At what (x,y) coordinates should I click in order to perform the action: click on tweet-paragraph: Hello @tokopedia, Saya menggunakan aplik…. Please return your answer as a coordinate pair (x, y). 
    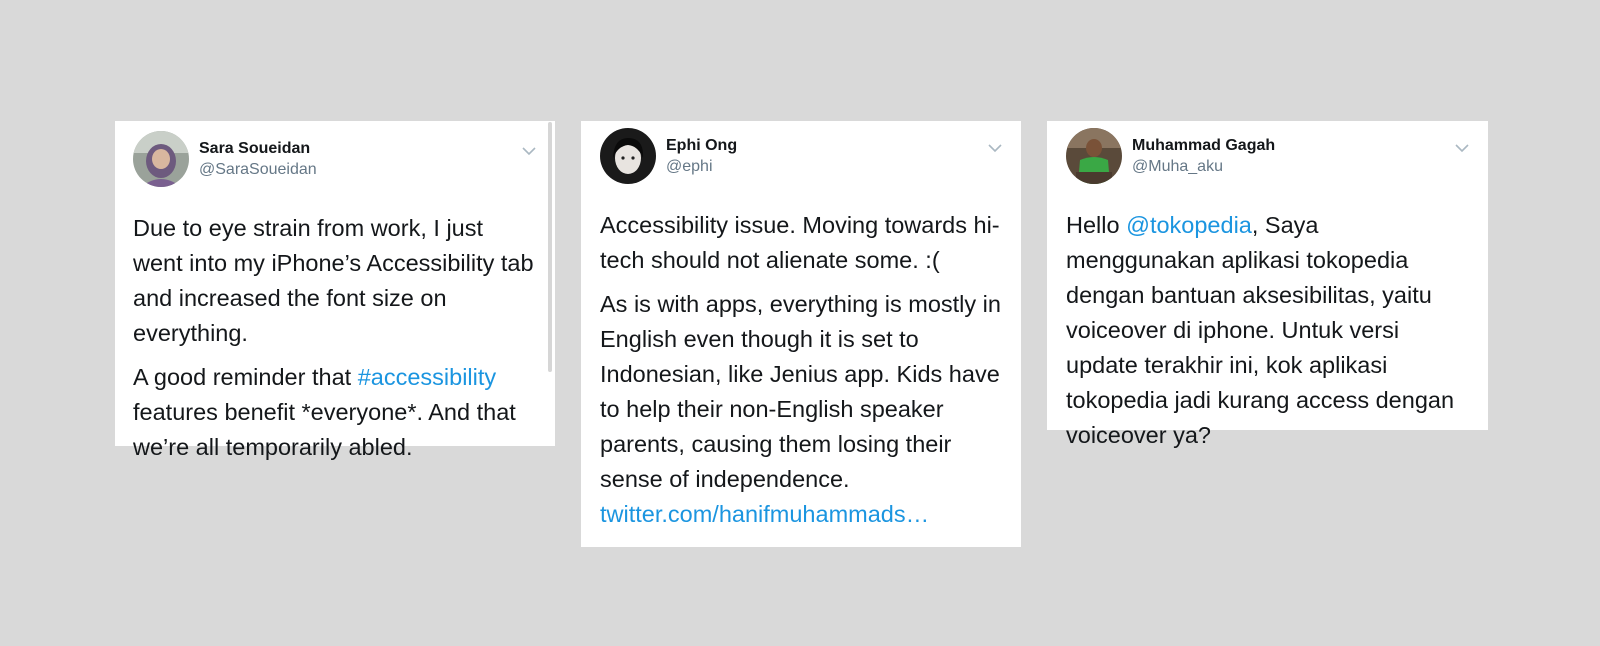
    Looking at the image, I should click on (1268, 330).